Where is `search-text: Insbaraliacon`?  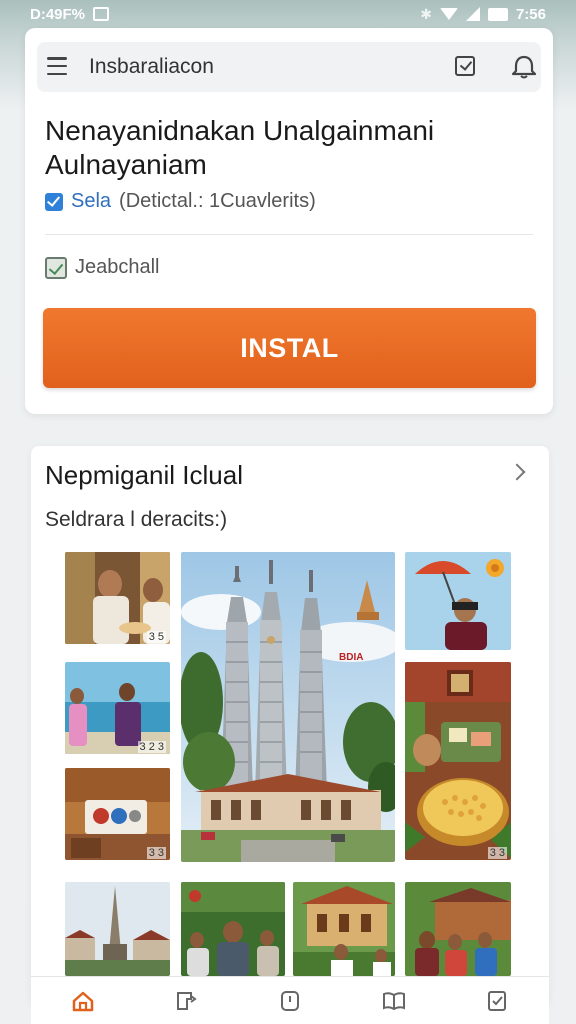 search-text: Insbaraliacon is located at coordinates (151, 67).